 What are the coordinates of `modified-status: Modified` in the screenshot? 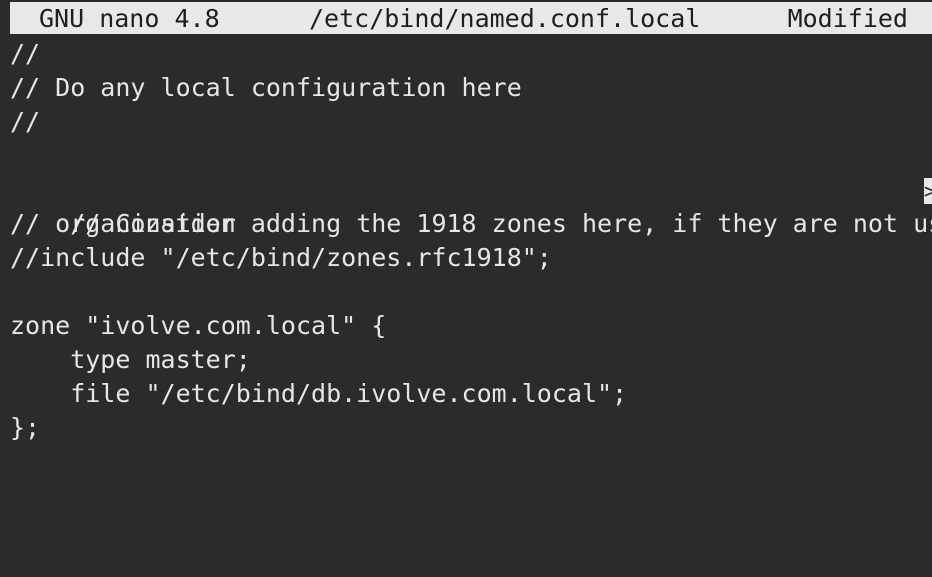 It's located at (847, 18).